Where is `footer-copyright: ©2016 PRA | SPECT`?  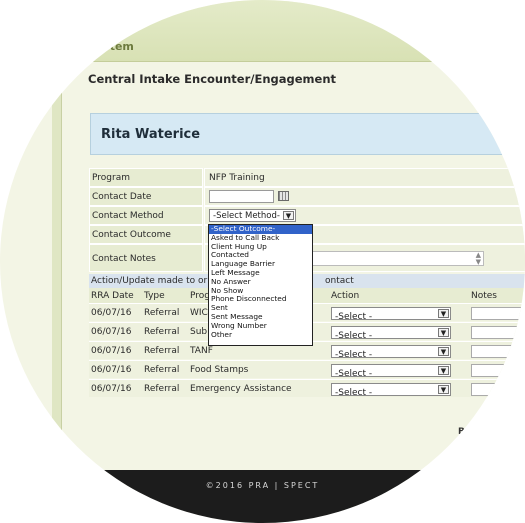
footer-copyright: ©2016 PRA | SPECT is located at coordinates (262, 485).